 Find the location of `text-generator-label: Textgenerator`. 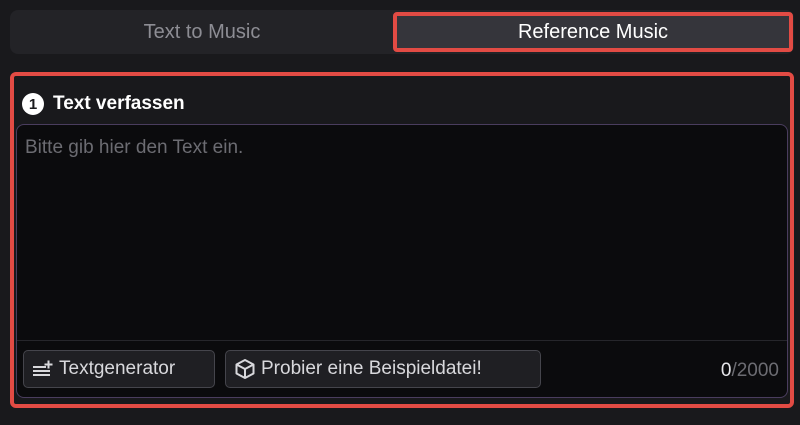

text-generator-label: Textgenerator is located at coordinates (117, 368).